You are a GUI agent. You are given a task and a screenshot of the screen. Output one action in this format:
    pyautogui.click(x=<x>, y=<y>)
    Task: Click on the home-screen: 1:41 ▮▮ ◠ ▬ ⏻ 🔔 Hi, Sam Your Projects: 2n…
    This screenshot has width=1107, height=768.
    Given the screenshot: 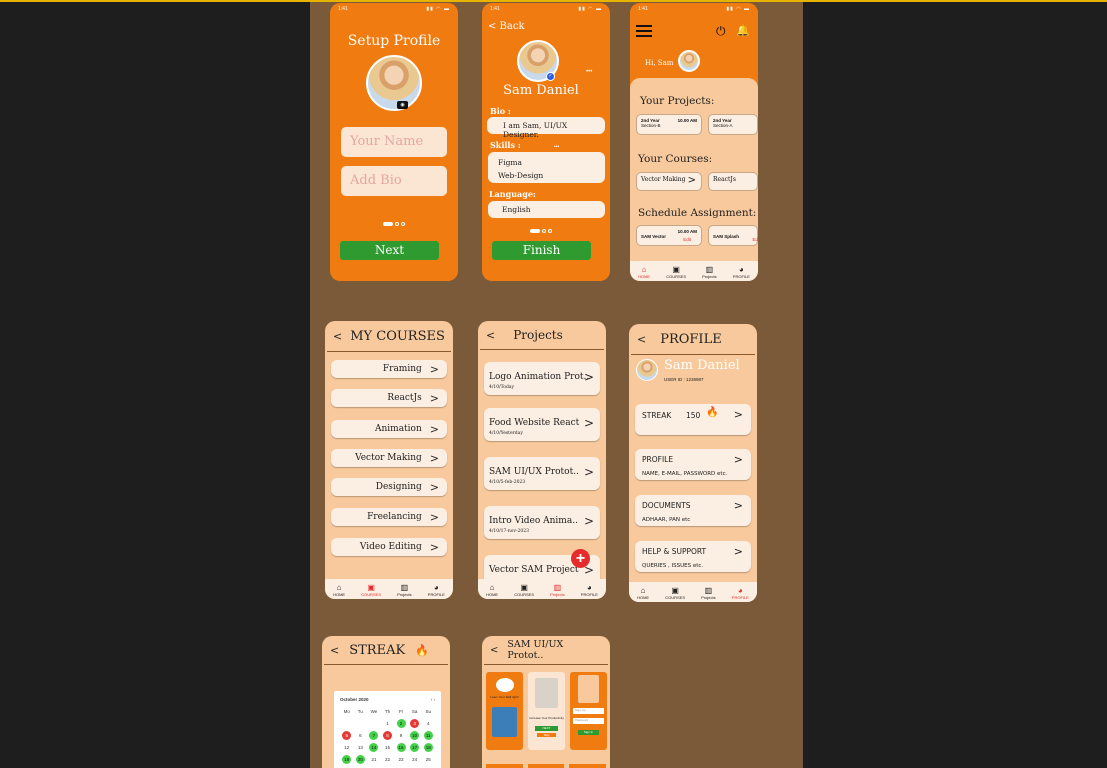 What is the action you would take?
    pyautogui.click(x=694, y=142)
    